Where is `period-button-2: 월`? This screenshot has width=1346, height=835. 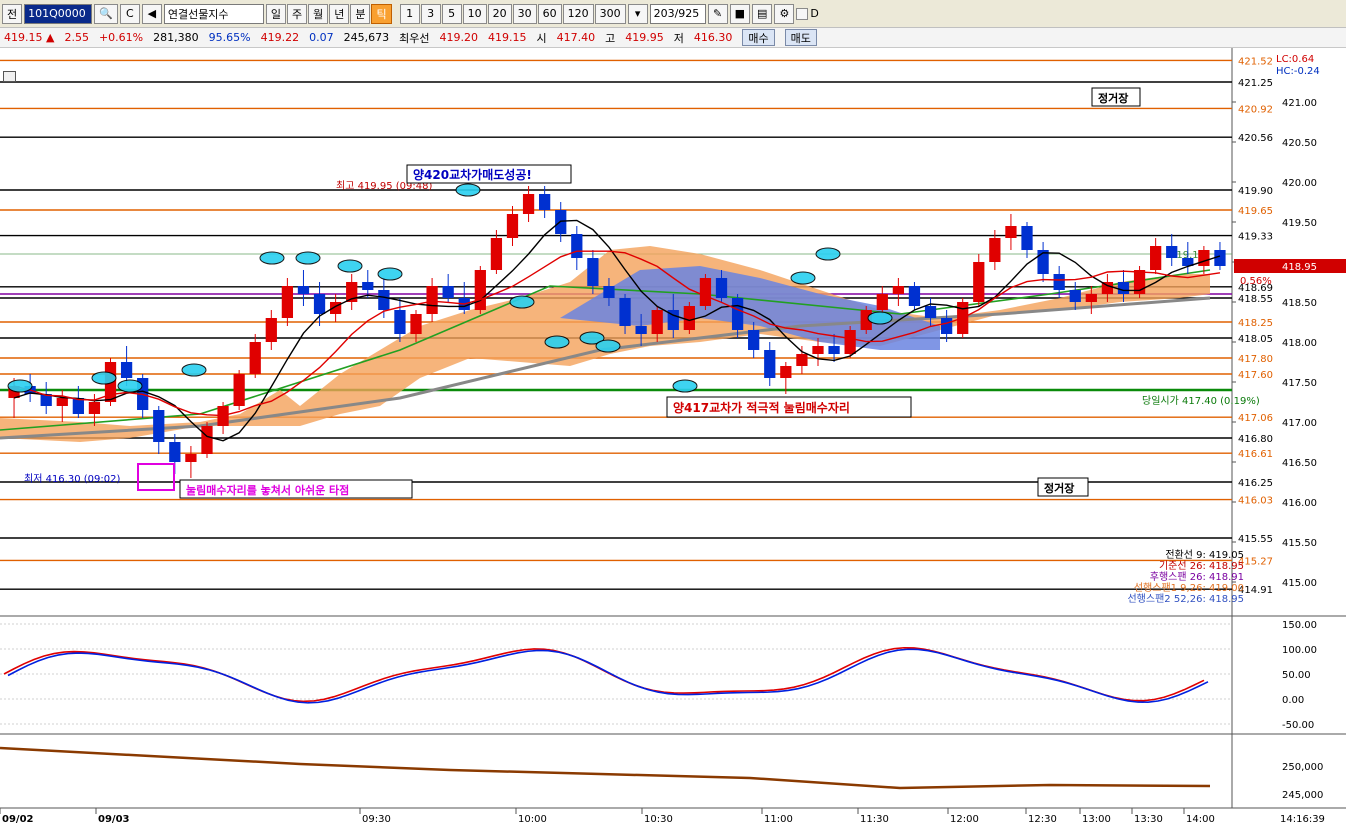 period-button-2: 월 is located at coordinates (318, 13).